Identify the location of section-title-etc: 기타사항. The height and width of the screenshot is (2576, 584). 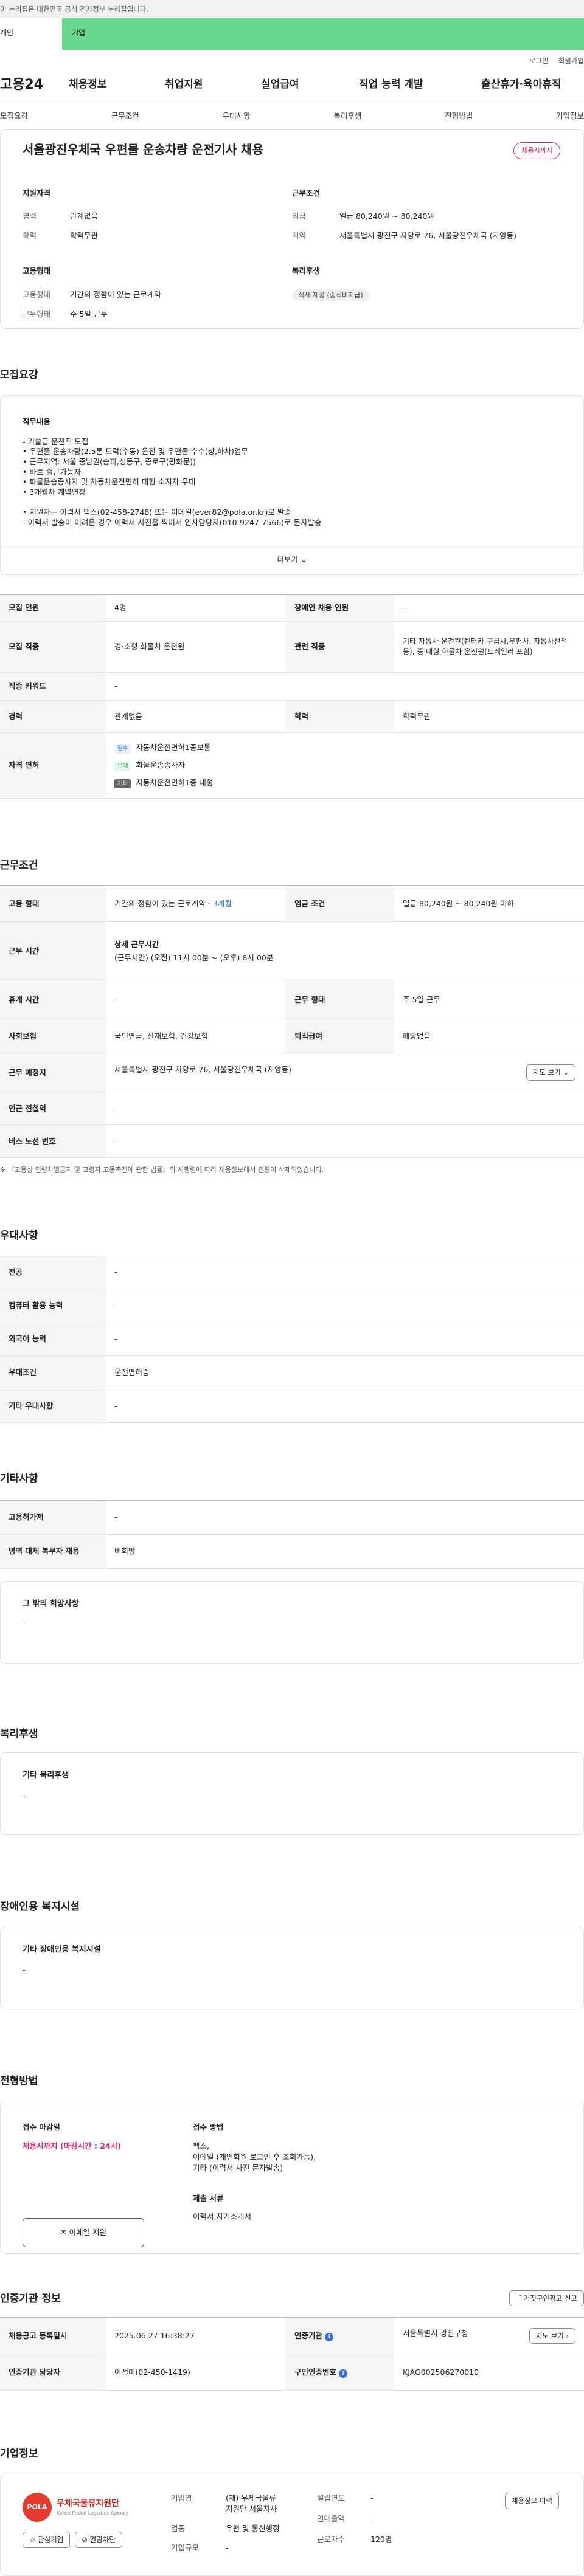
(19, 1478).